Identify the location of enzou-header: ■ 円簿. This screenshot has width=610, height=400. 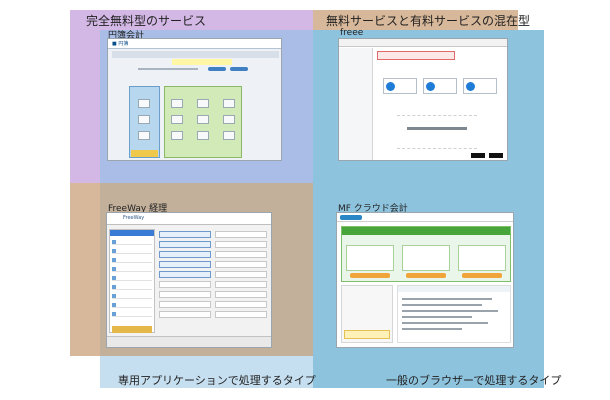
(194, 44).